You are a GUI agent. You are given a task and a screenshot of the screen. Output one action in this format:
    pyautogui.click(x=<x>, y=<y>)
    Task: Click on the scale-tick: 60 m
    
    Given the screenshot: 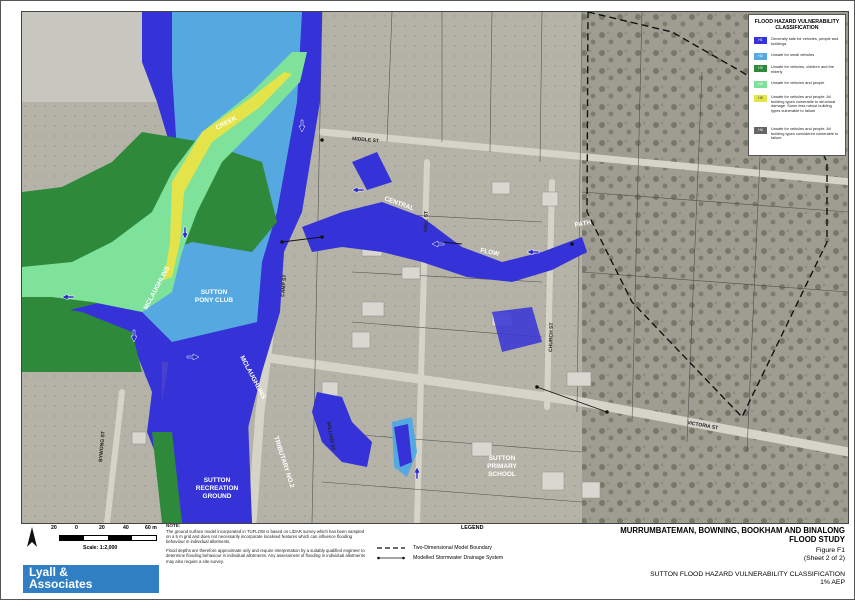 What is the action you would take?
    pyautogui.click(x=151, y=528)
    